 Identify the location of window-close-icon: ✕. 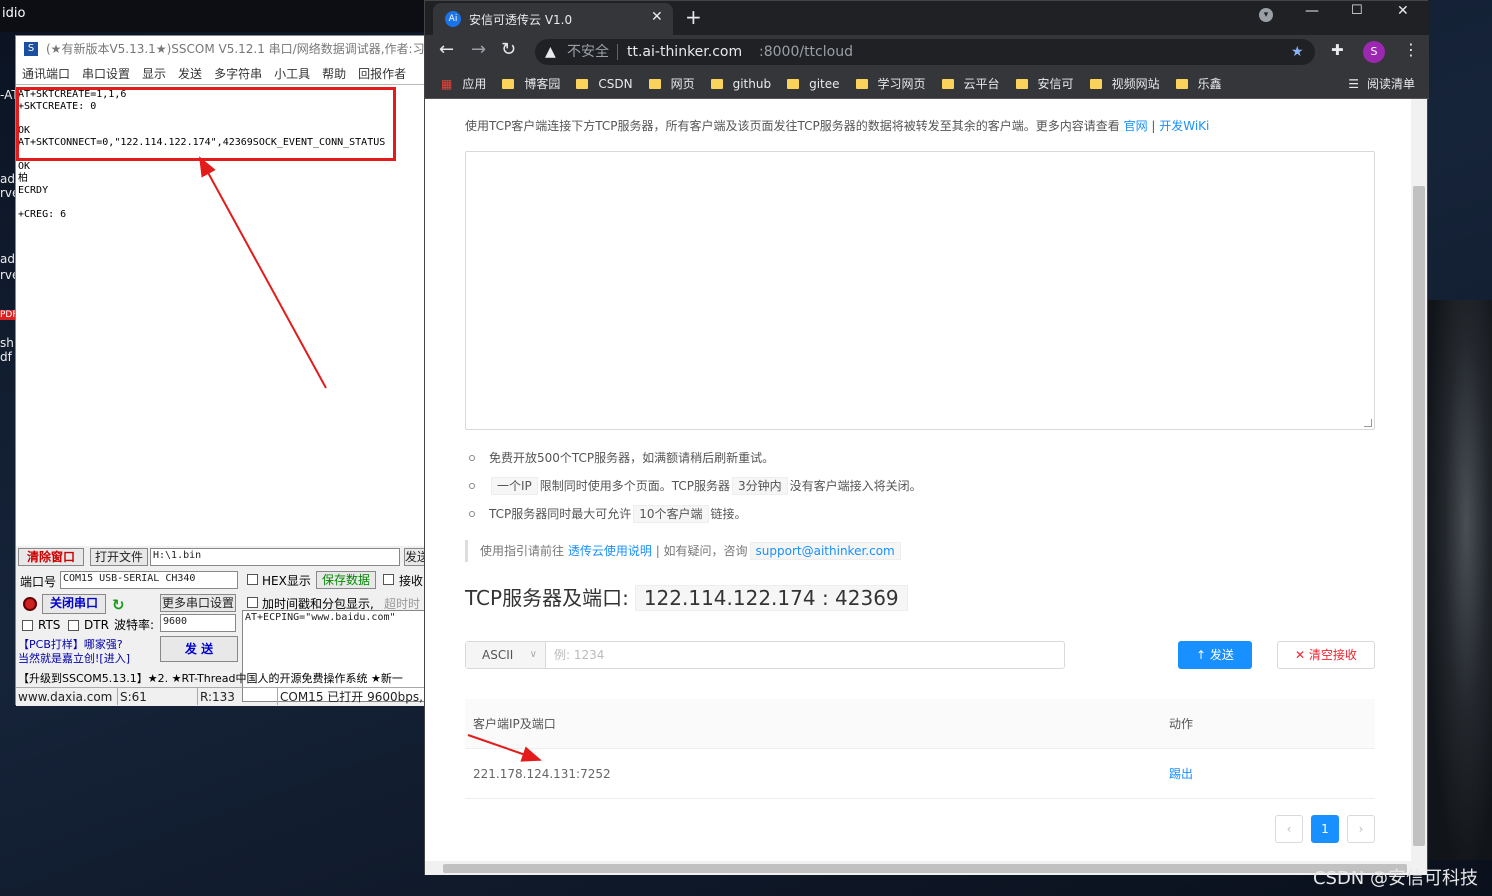
(1403, 11).